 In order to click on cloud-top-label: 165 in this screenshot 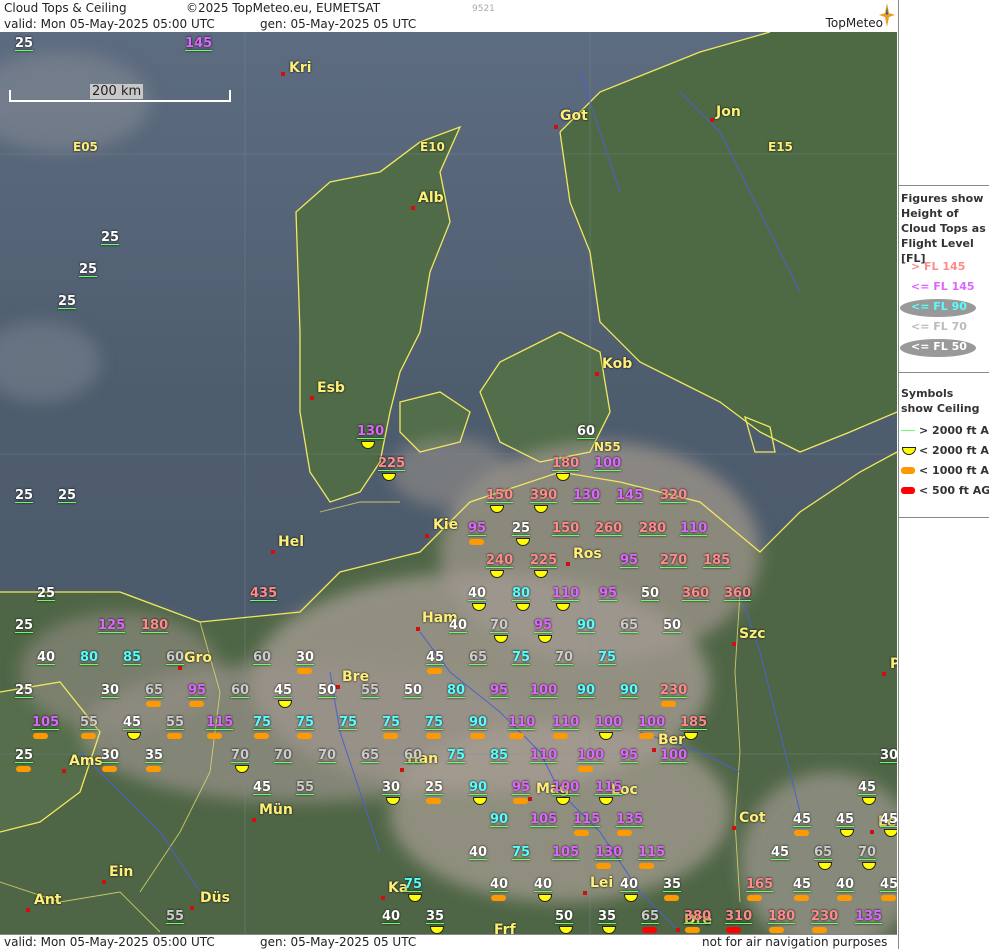, I will do `click(759, 884)`.